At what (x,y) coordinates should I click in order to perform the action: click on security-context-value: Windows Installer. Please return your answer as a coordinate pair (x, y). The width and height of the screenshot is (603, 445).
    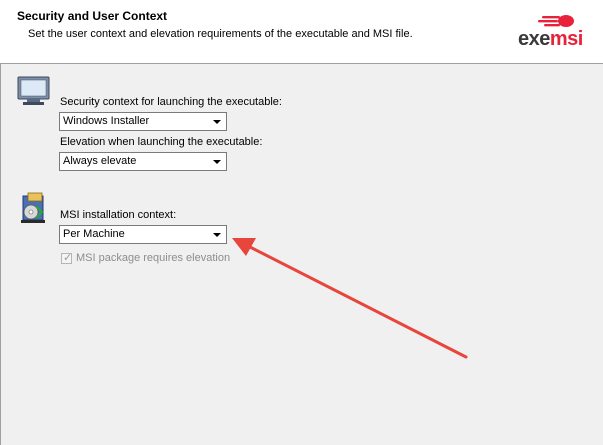
    Looking at the image, I should click on (106, 121).